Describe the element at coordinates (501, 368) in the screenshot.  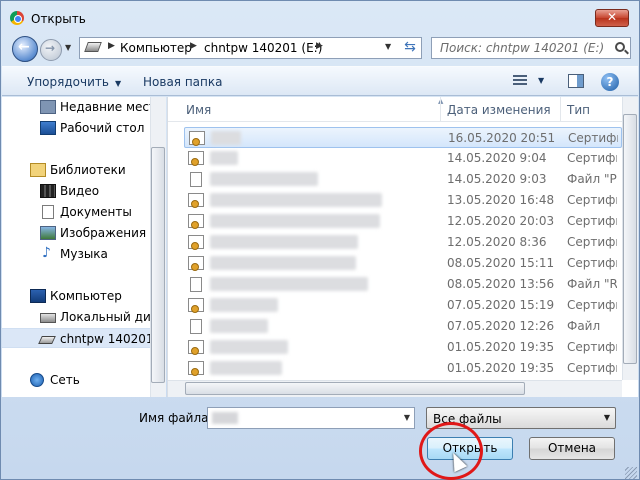
I see `file-date: 01.05.2020 19:35` at that location.